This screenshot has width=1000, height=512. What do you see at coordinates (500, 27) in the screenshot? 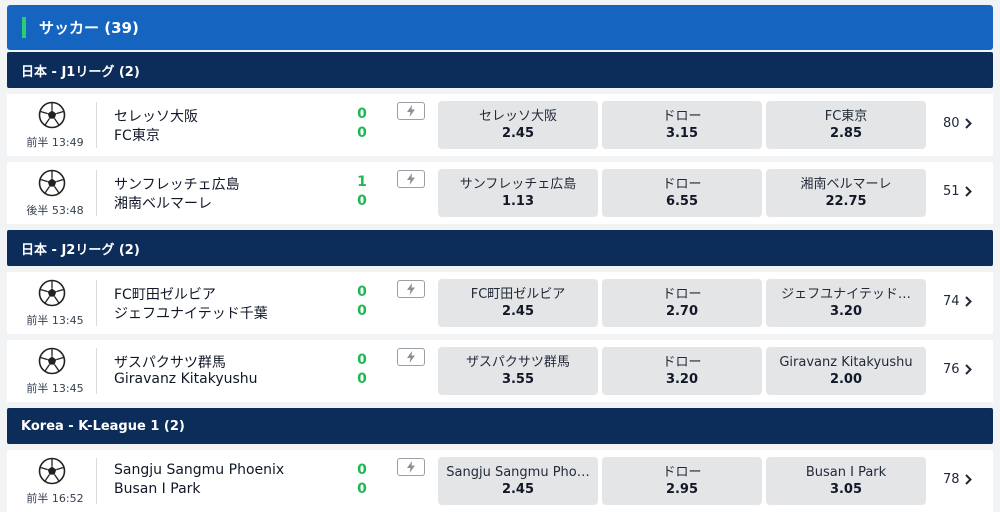
I see `sport-header: サッカー (39)` at bounding box center [500, 27].